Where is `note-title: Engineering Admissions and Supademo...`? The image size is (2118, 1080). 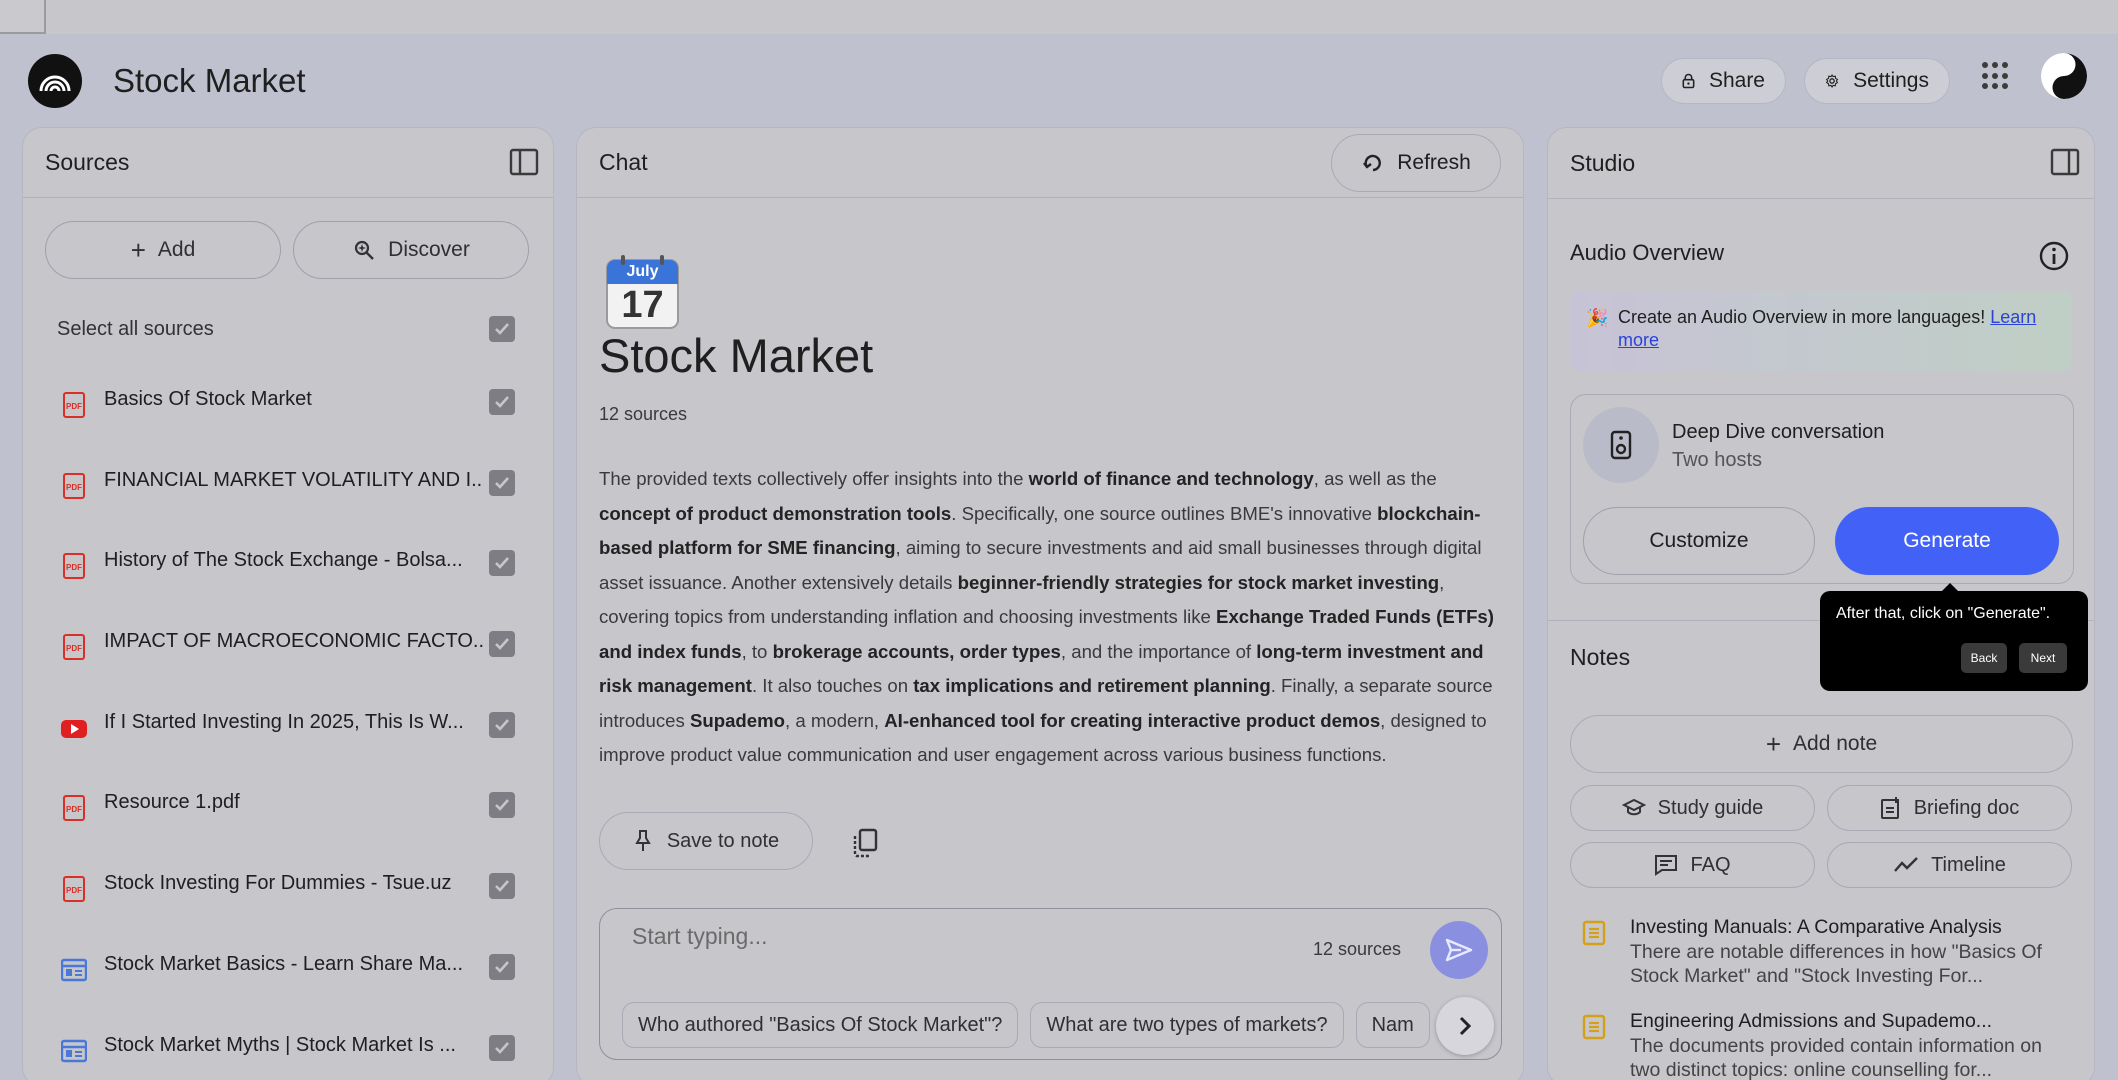
note-title: Engineering Admissions and Supademo... is located at coordinates (1811, 1021).